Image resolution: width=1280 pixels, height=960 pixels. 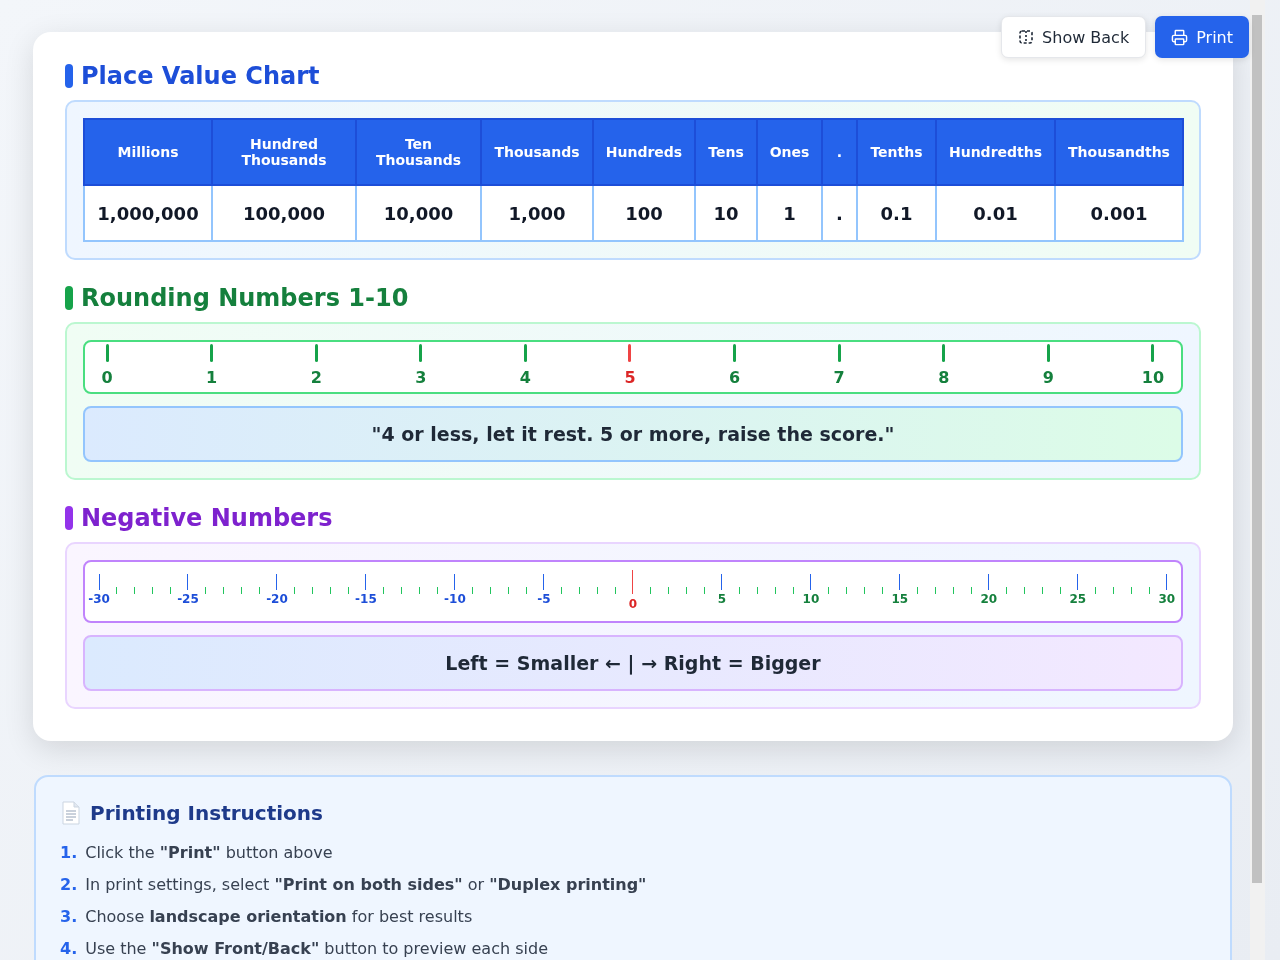 I want to click on number-label: 4, so click(x=525, y=377).